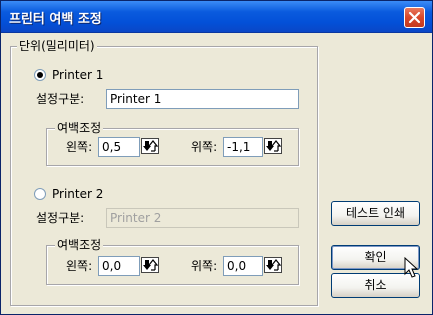  Describe the element at coordinates (60, 99) in the screenshot. I see `printer1-setting-label: 설정구분:` at that location.